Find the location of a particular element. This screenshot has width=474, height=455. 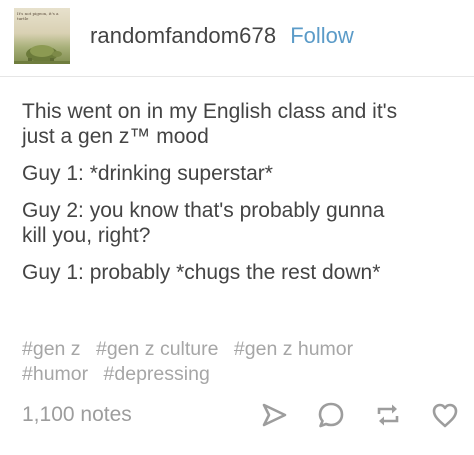

share-icon is located at coordinates (274, 415).